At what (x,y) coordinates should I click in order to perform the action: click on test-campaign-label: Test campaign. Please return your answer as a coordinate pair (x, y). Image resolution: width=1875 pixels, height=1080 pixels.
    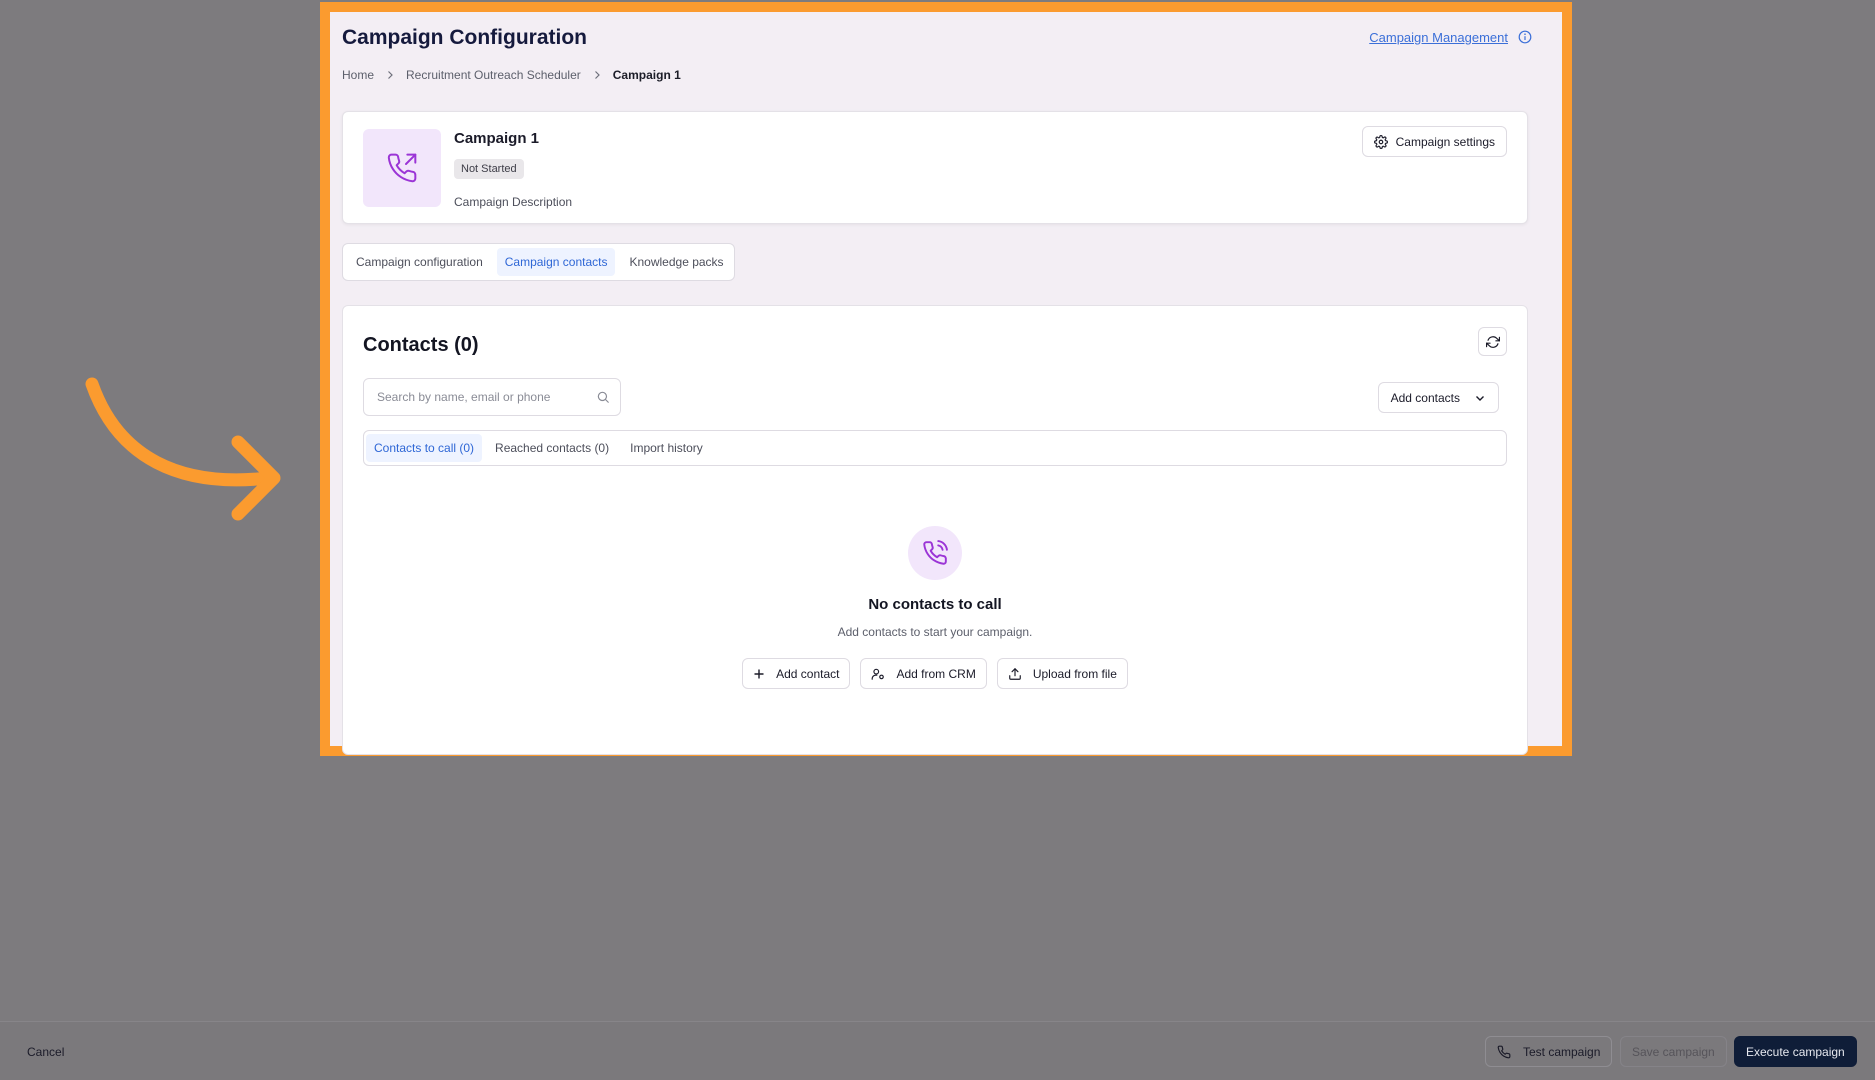
    Looking at the image, I should click on (1562, 1051).